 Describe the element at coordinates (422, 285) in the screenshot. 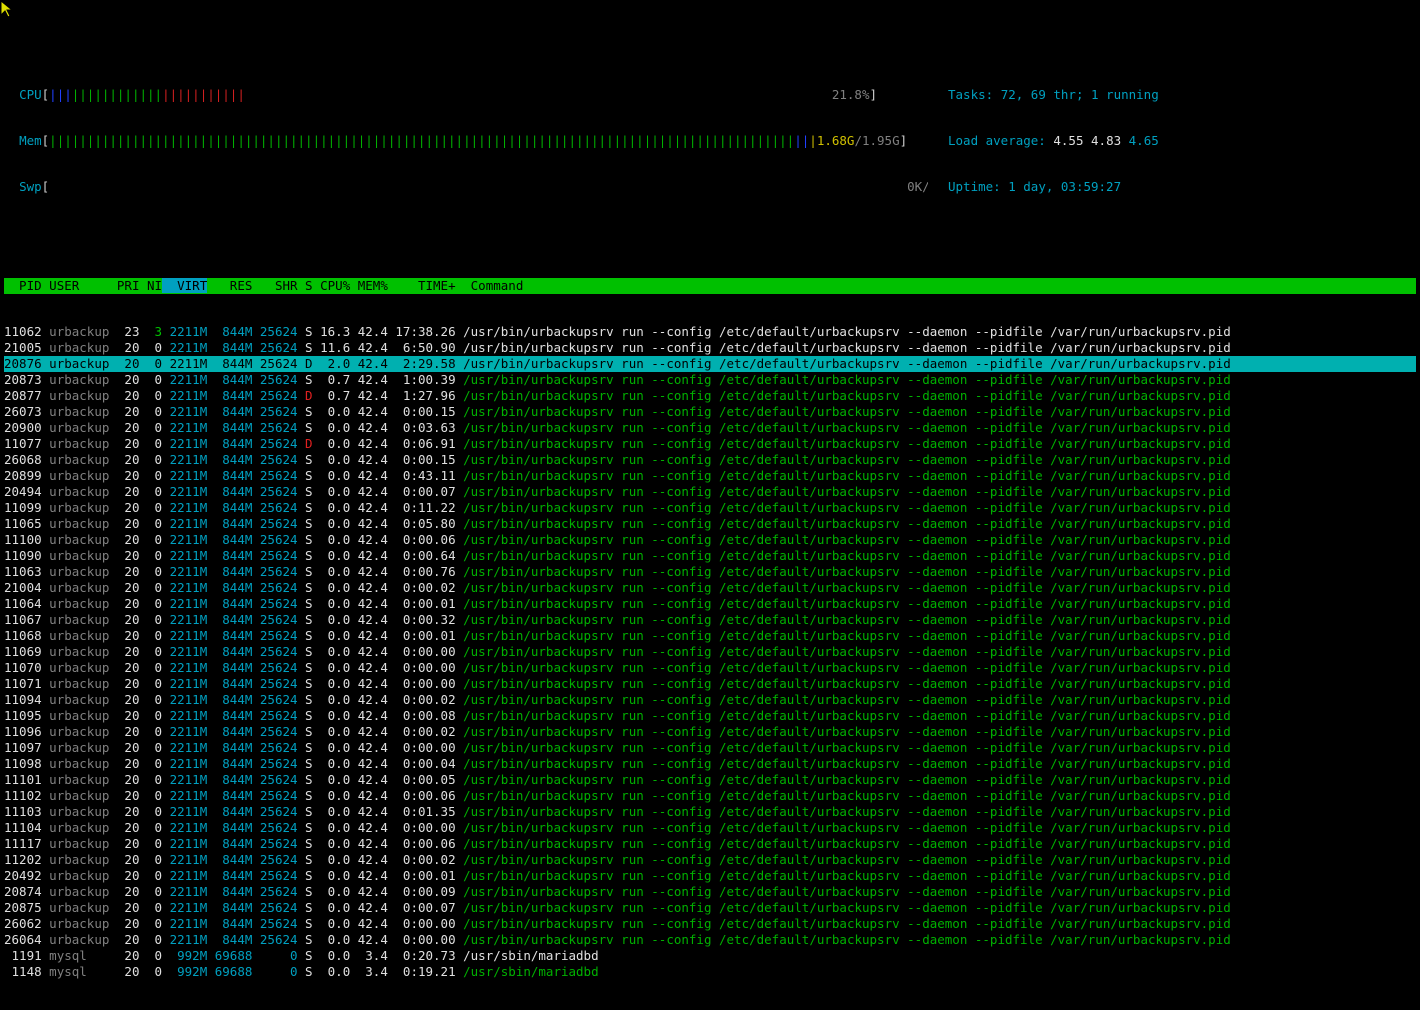

I see `column-header-time: TIME+` at that location.